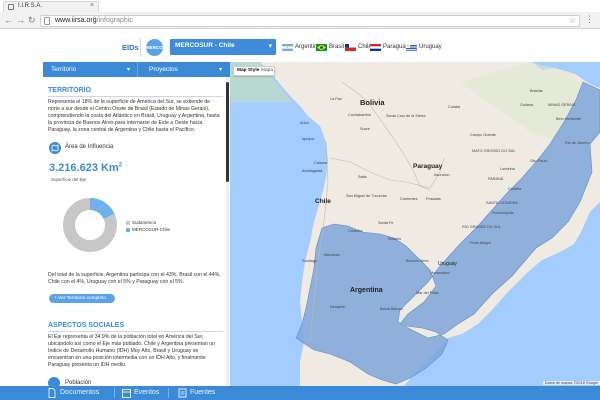 This screenshot has width=600, height=400. Describe the element at coordinates (427, 293) in the screenshot. I see `map-label-mar-del-plata: Mar del Plata` at that location.